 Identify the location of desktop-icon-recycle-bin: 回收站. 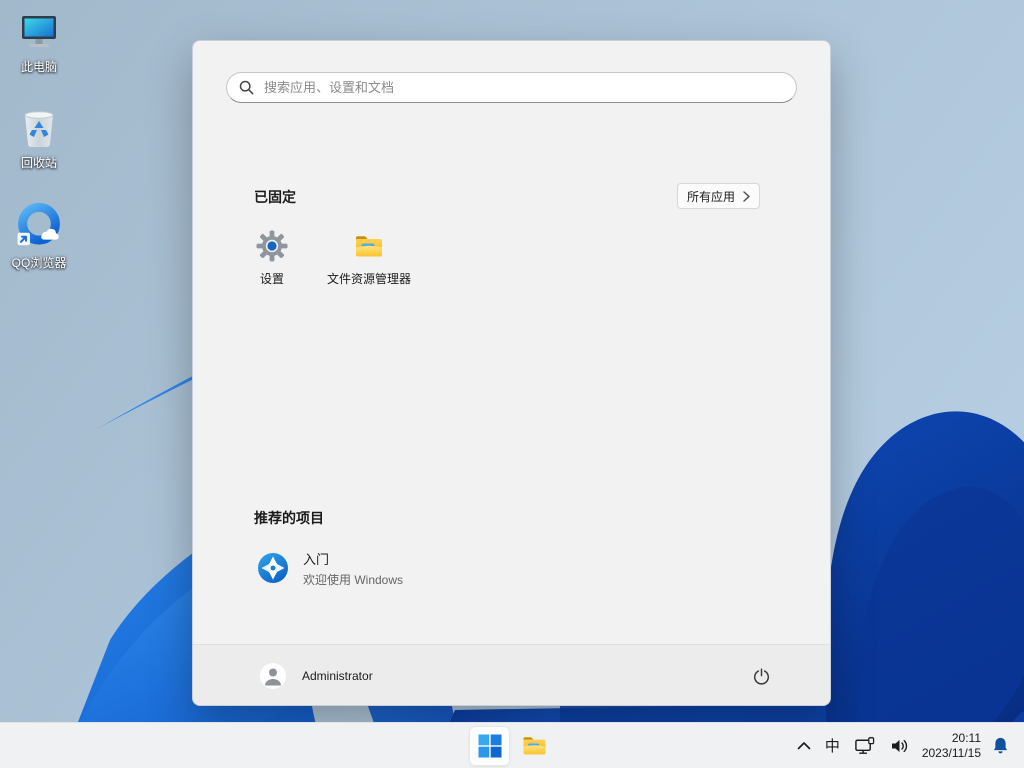
(39, 138).